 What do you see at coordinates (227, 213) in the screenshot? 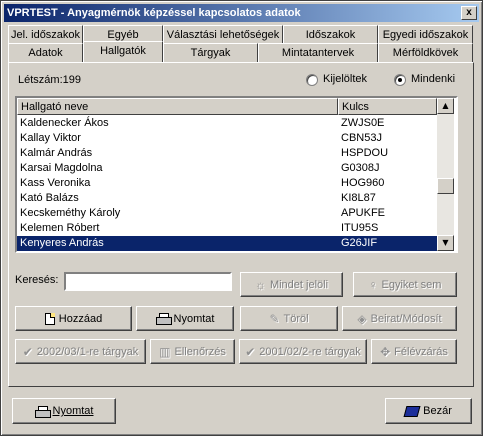
I see `table-row: Kecskeméthy Károly APUKFE` at bounding box center [227, 213].